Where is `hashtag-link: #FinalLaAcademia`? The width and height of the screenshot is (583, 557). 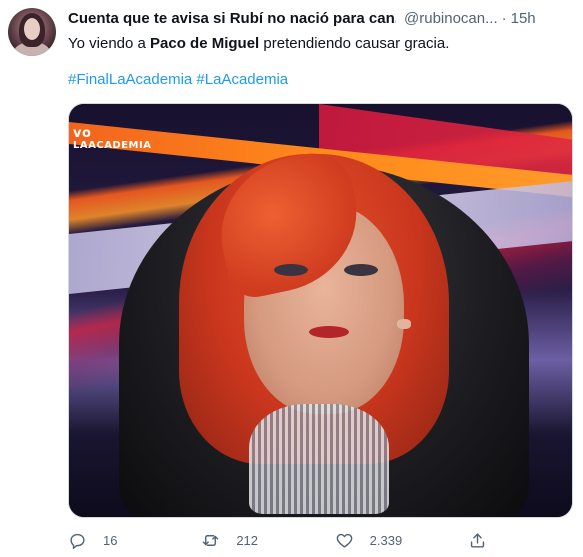
hashtag-link: #FinalLaAcademia is located at coordinates (130, 79).